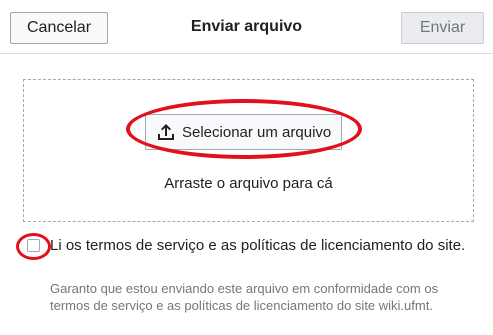  I want to click on terms-checkbox, so click(33, 245).